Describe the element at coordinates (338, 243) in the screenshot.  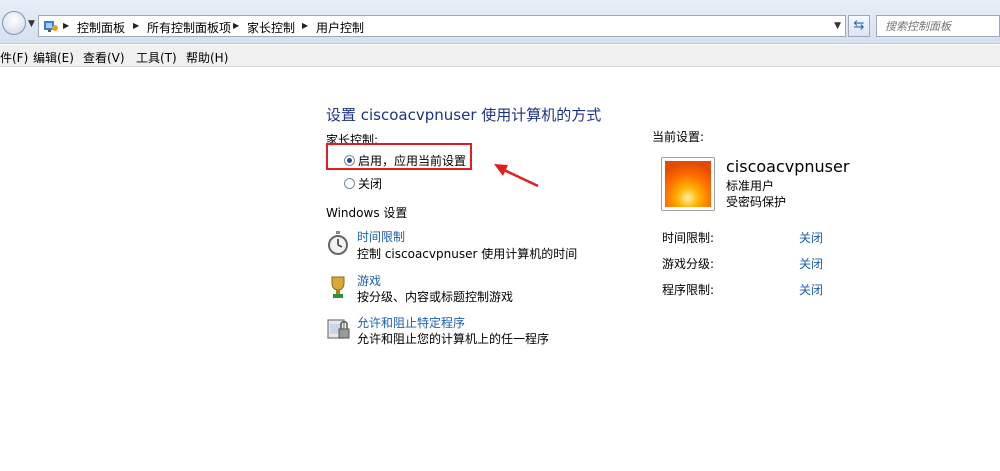
I see `stopwatch-icon` at that location.